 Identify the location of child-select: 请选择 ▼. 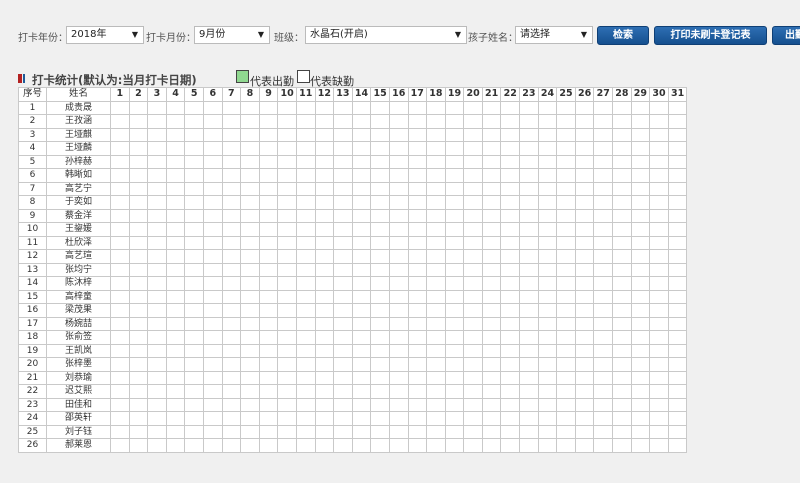
(554, 35).